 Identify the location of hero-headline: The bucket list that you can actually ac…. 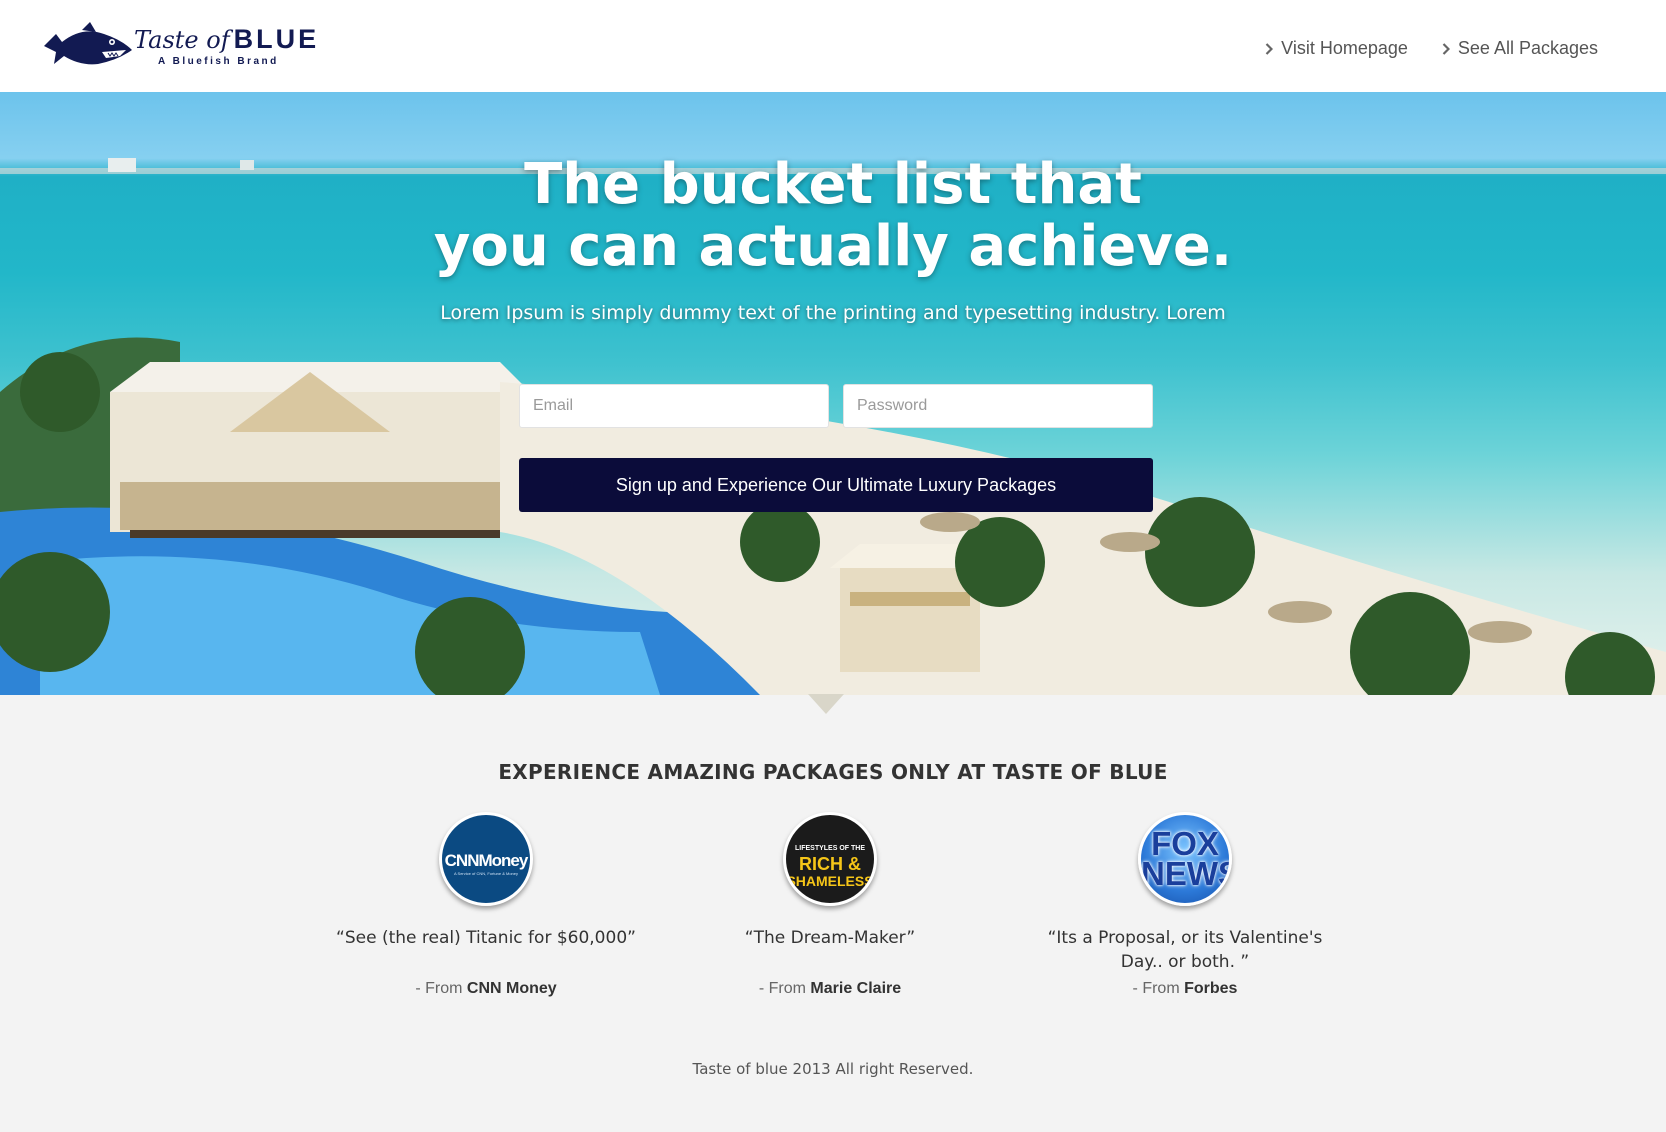
(833, 216).